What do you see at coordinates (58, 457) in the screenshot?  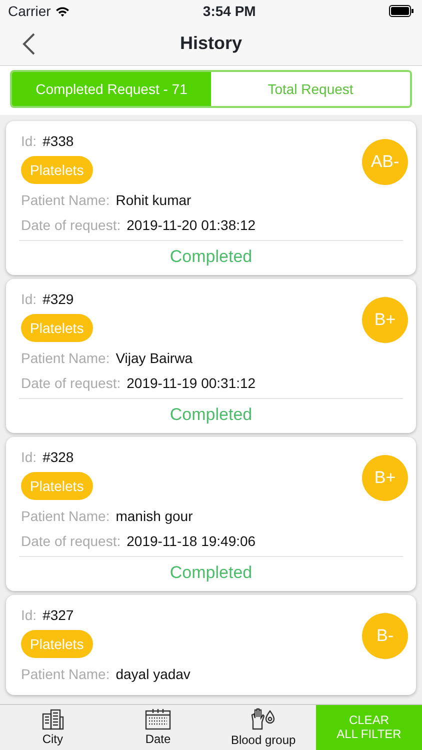 I see `request-id: #328` at bounding box center [58, 457].